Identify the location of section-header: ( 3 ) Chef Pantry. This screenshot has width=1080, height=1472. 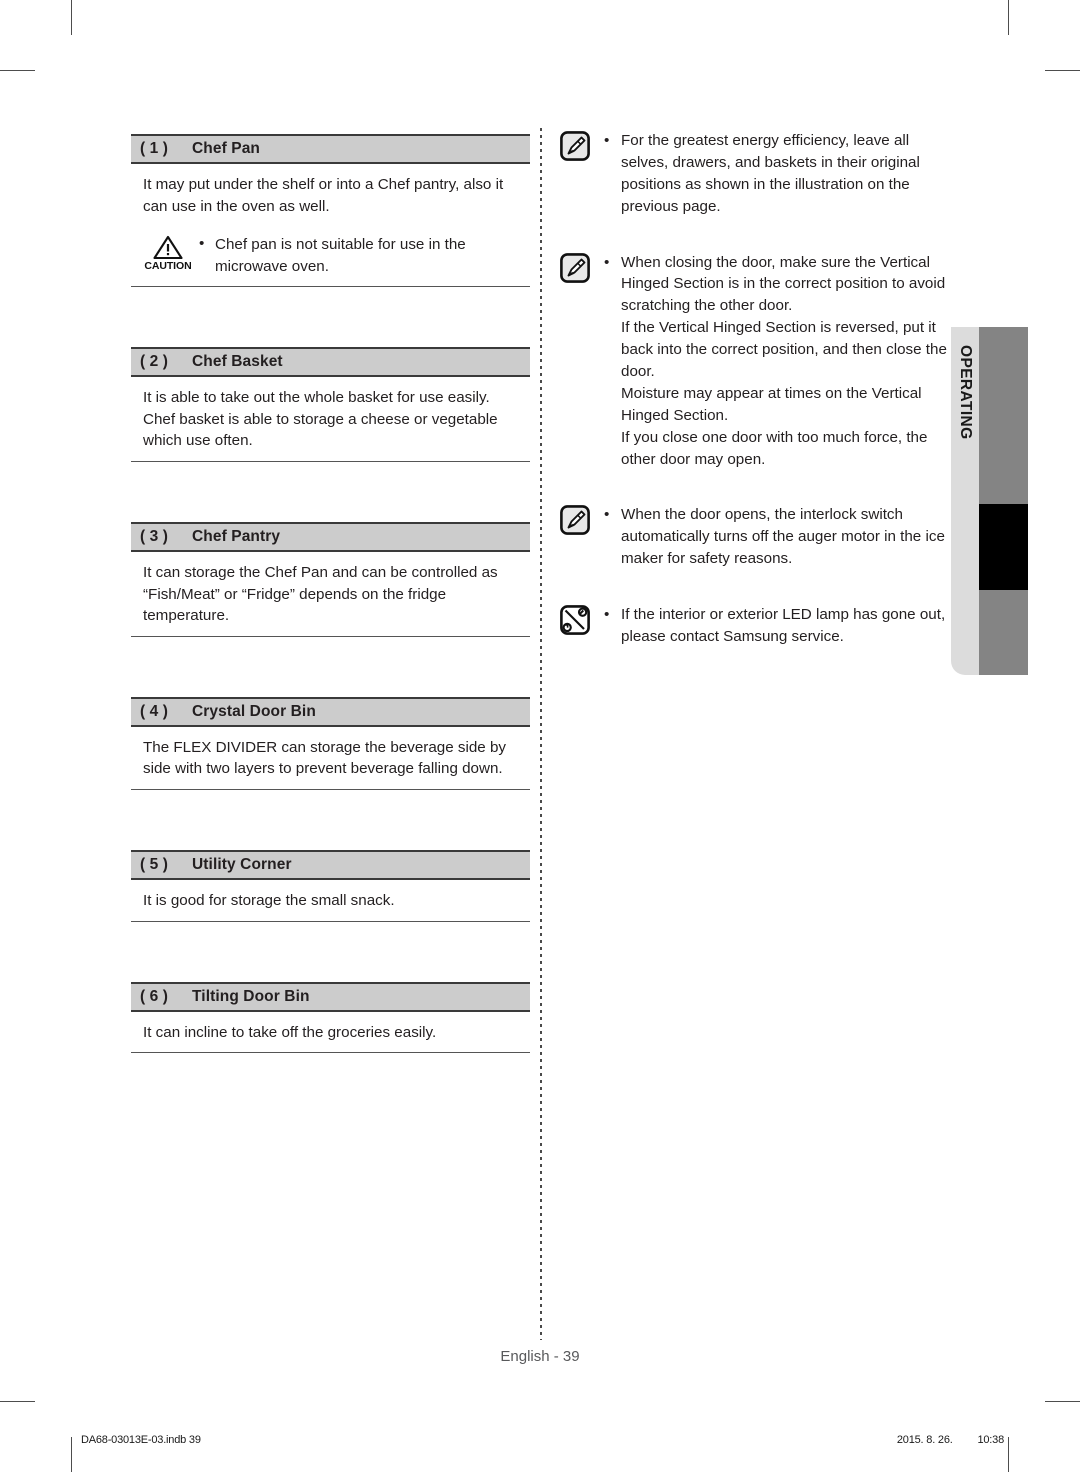
(330, 537).